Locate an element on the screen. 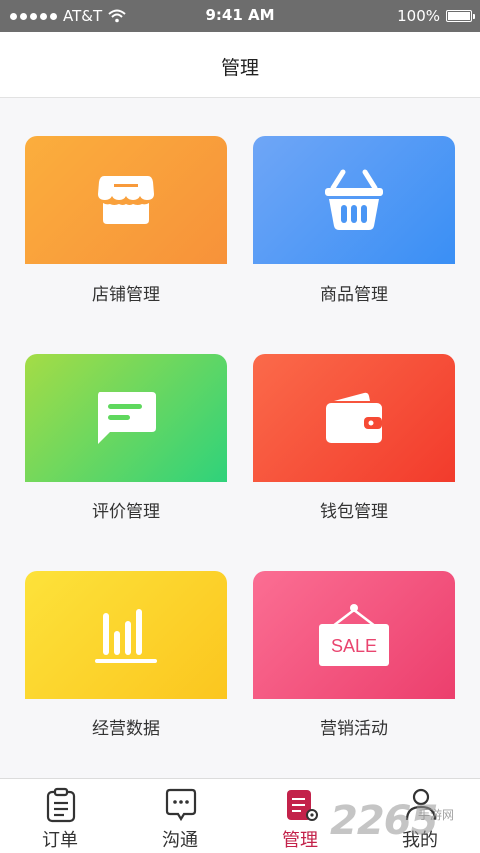 The height and width of the screenshot is (853, 480). store-management-label: 店铺管理 is located at coordinates (126, 292).